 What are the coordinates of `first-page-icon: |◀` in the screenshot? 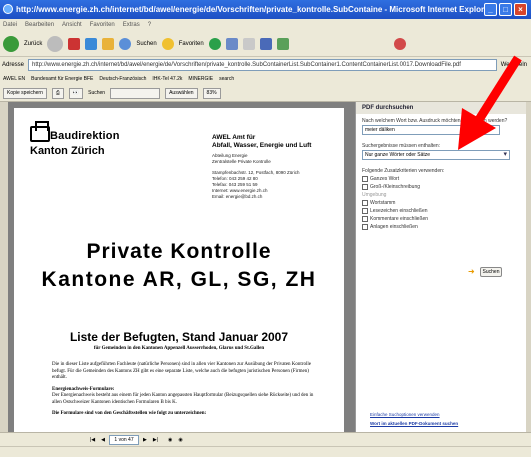 It's located at (92, 440).